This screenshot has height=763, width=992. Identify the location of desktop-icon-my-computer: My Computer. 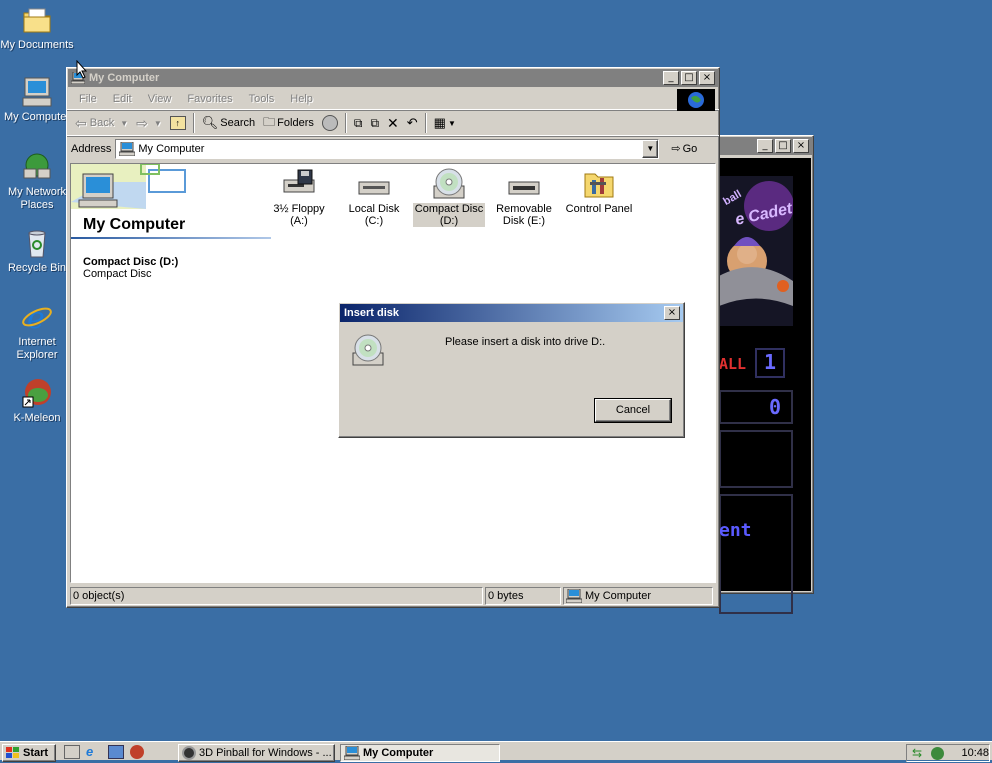
(37, 100).